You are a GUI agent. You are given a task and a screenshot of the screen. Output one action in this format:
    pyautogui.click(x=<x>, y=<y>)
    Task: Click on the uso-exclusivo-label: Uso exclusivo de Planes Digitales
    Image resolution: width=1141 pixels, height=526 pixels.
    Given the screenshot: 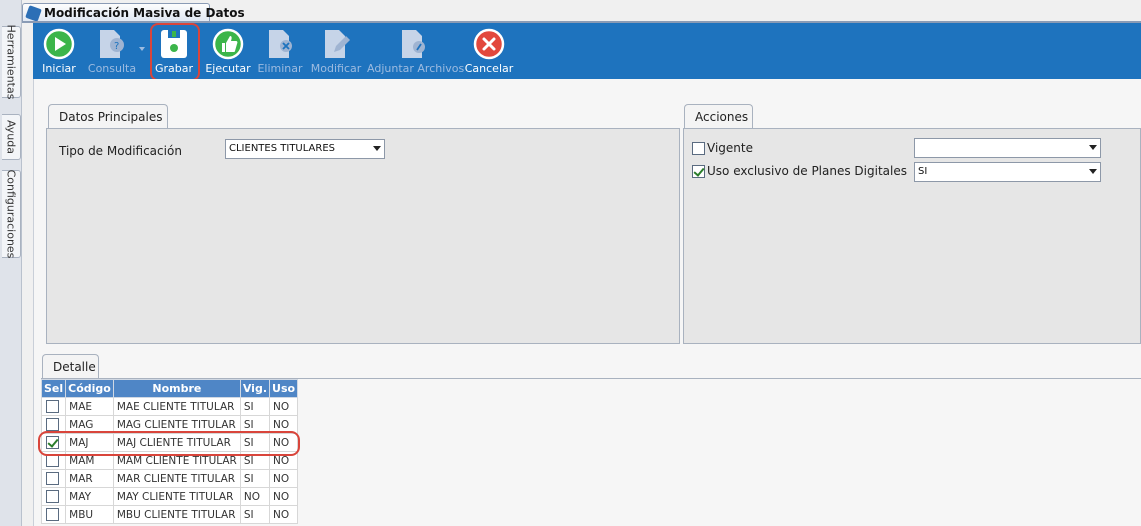 What is the action you would take?
    pyautogui.click(x=807, y=171)
    